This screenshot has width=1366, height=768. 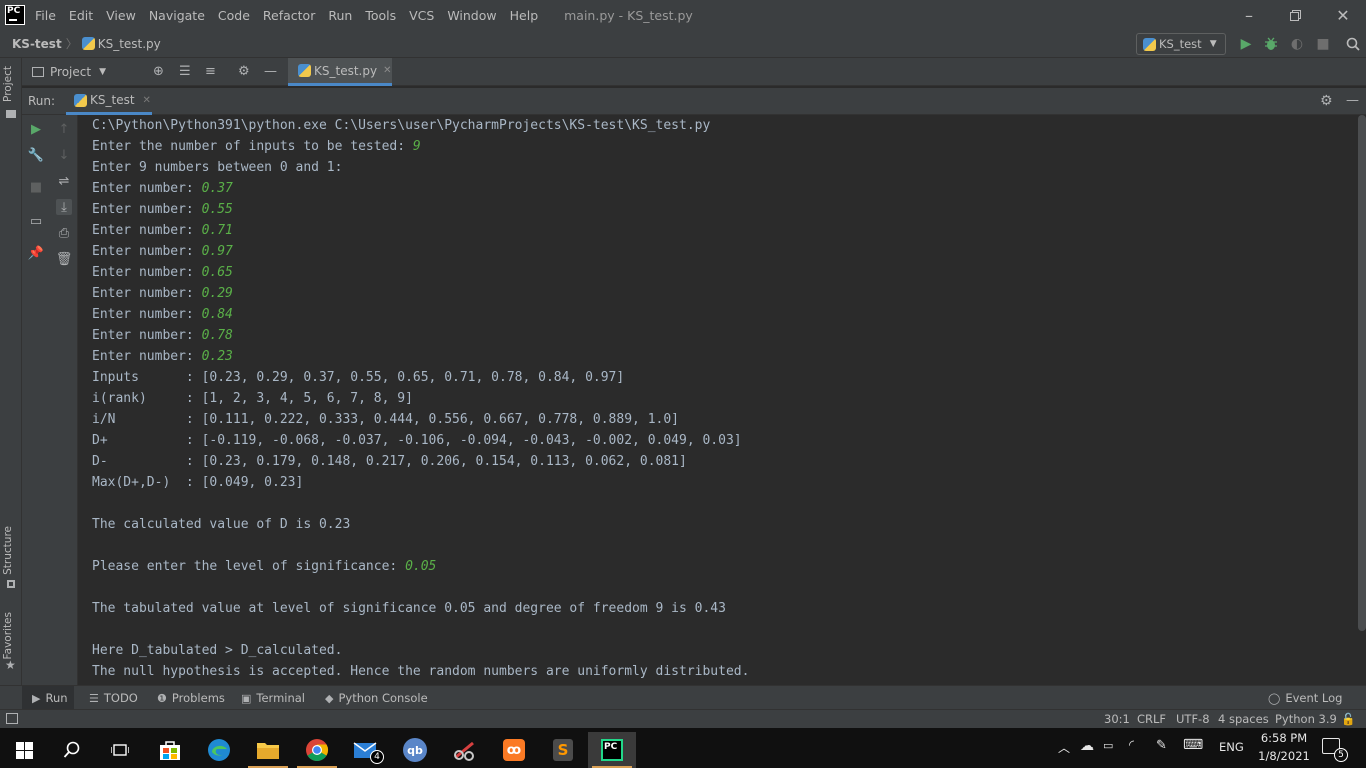 What do you see at coordinates (1087, 746) in the screenshot?
I see `cloud-icon: ☁` at bounding box center [1087, 746].